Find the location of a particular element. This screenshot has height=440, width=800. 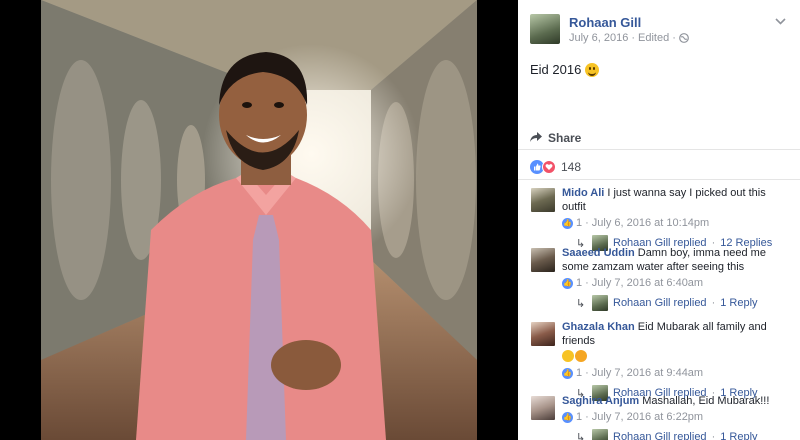

comment-time: July 7, 2016 at 6:40am is located at coordinates (647, 283).